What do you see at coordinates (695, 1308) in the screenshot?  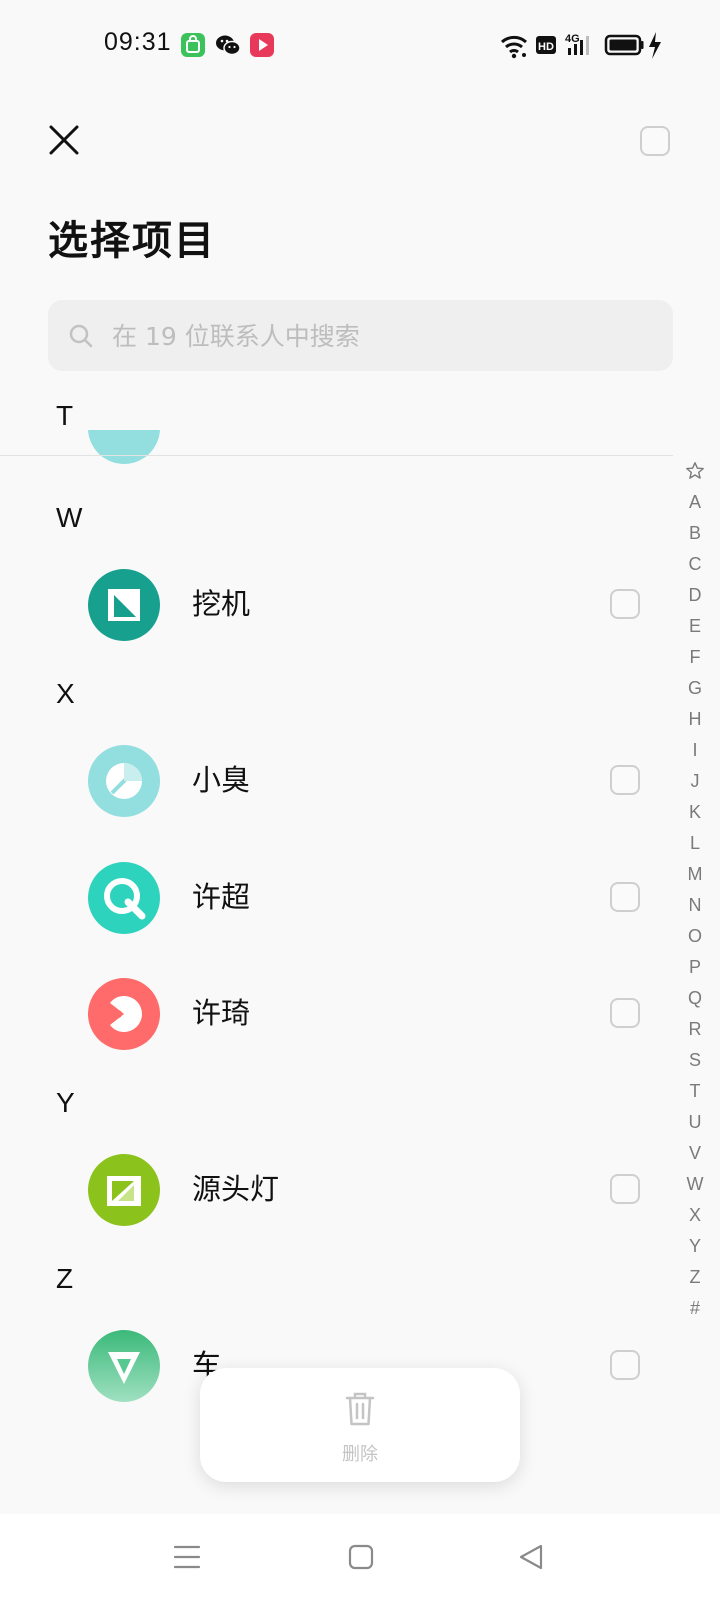 I see `alphabet-index-letter: #` at bounding box center [695, 1308].